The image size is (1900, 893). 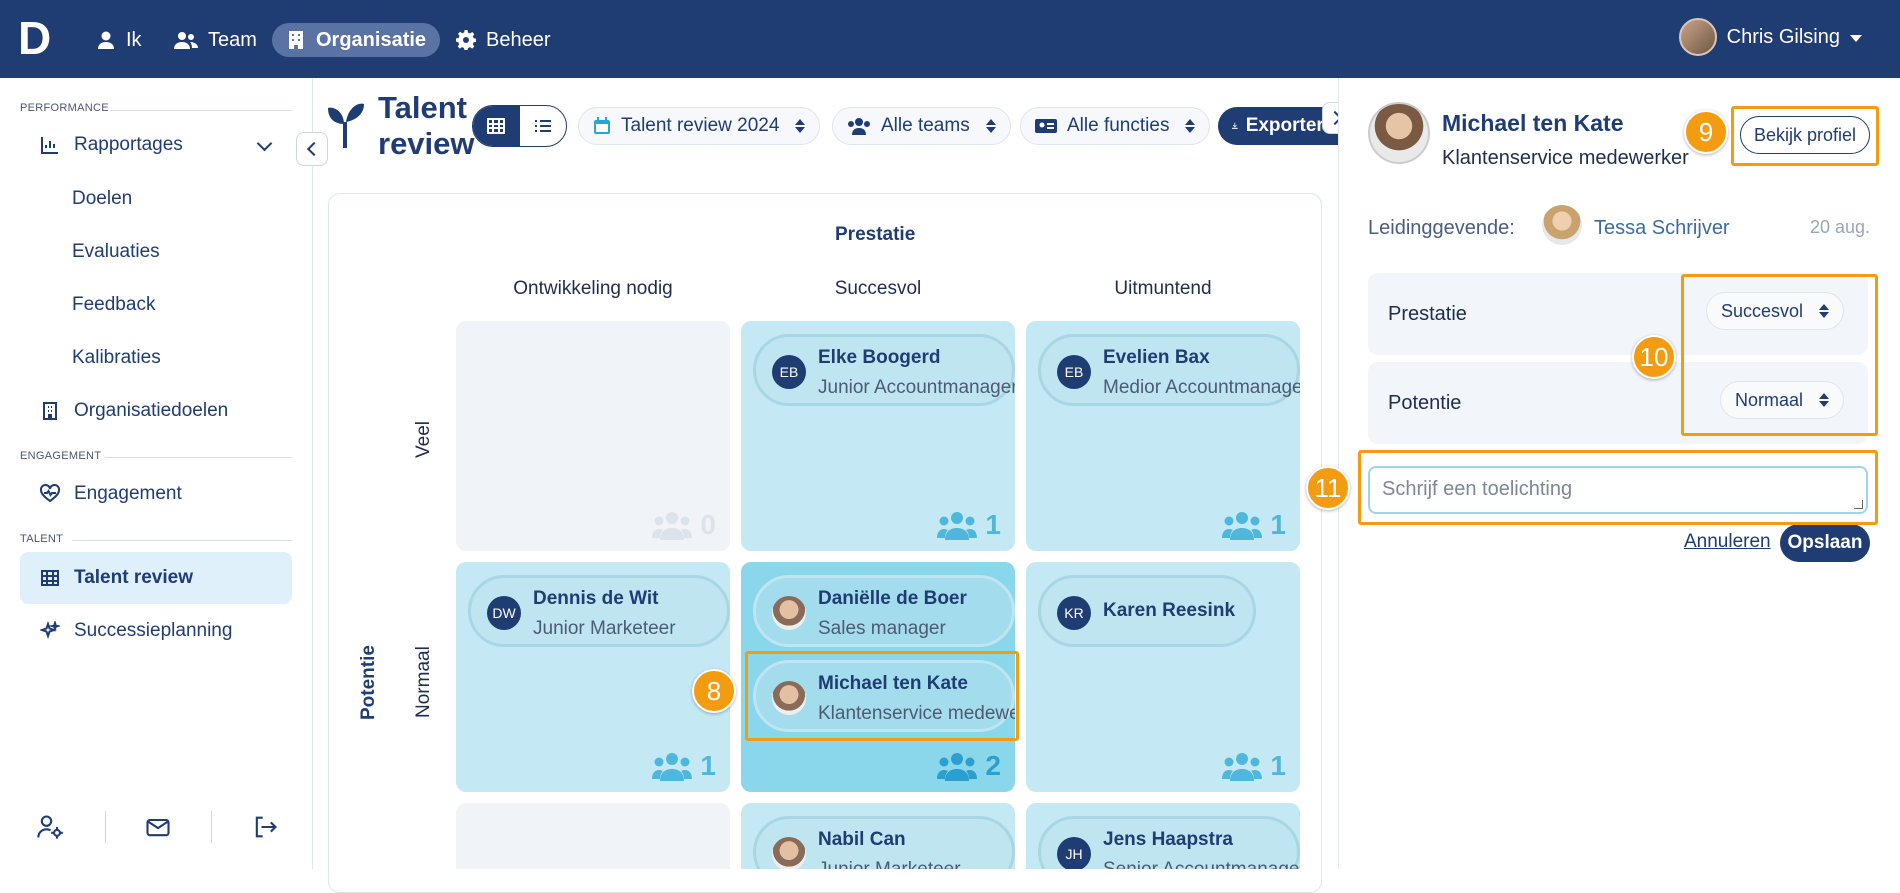 What do you see at coordinates (925, 125) in the screenshot?
I see `teams-filter-value: Alle teams` at bounding box center [925, 125].